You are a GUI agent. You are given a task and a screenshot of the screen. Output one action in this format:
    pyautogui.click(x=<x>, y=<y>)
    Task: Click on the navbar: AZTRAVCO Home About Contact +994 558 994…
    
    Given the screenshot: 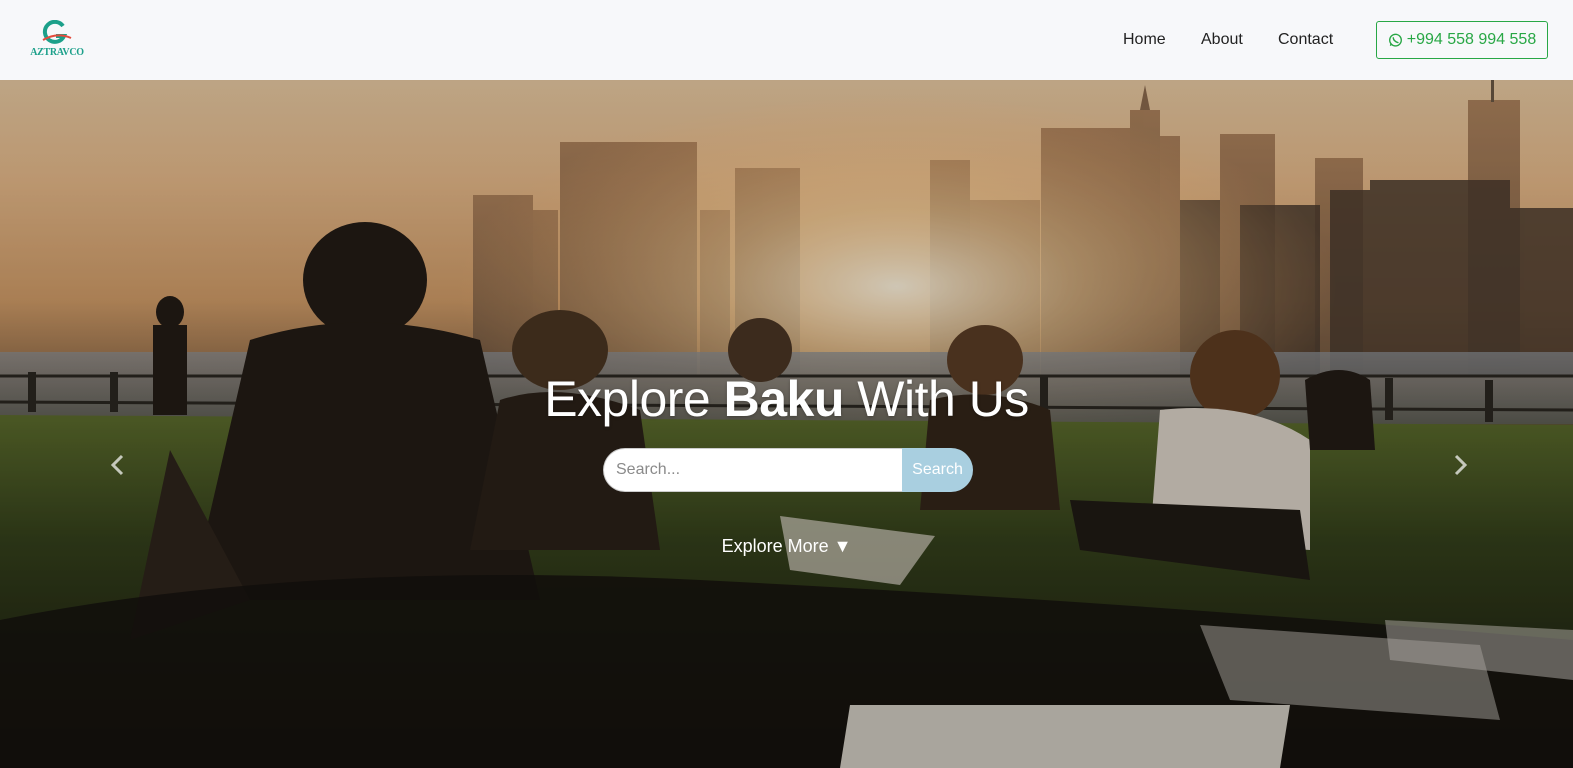 What is the action you would take?
    pyautogui.click(x=786, y=40)
    